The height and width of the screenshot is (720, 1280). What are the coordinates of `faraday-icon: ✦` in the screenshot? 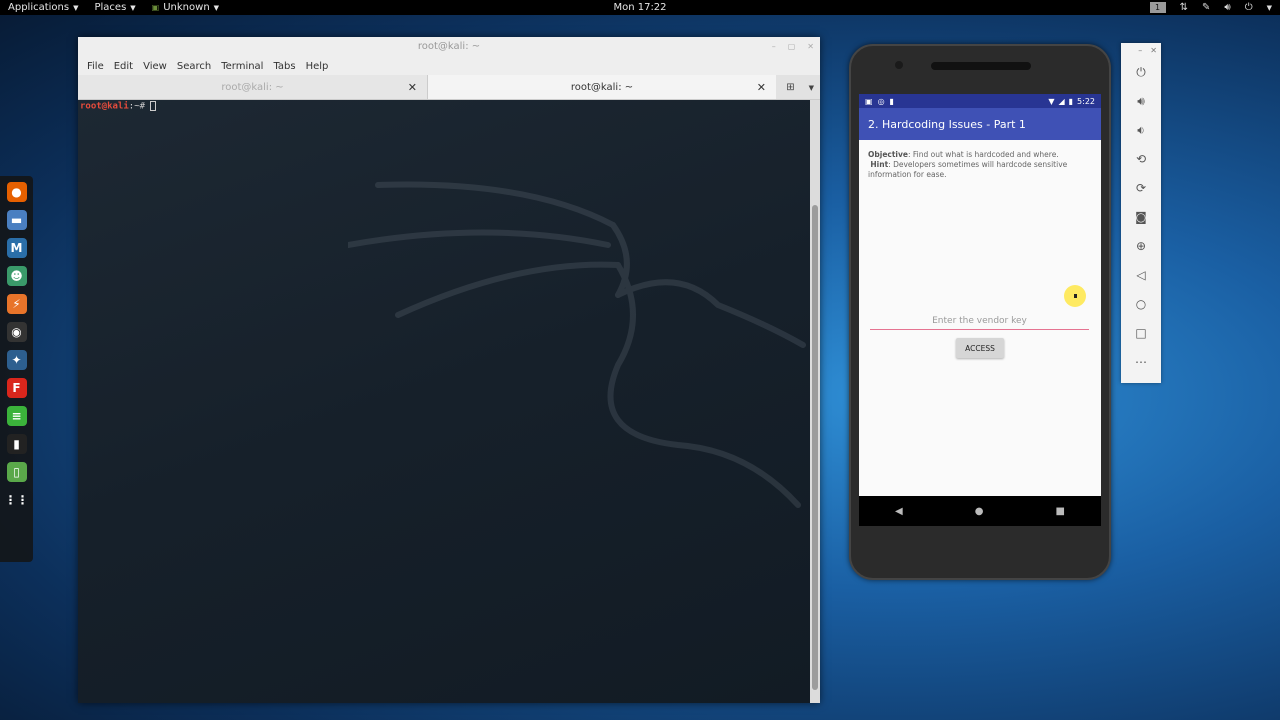 It's located at (16, 360).